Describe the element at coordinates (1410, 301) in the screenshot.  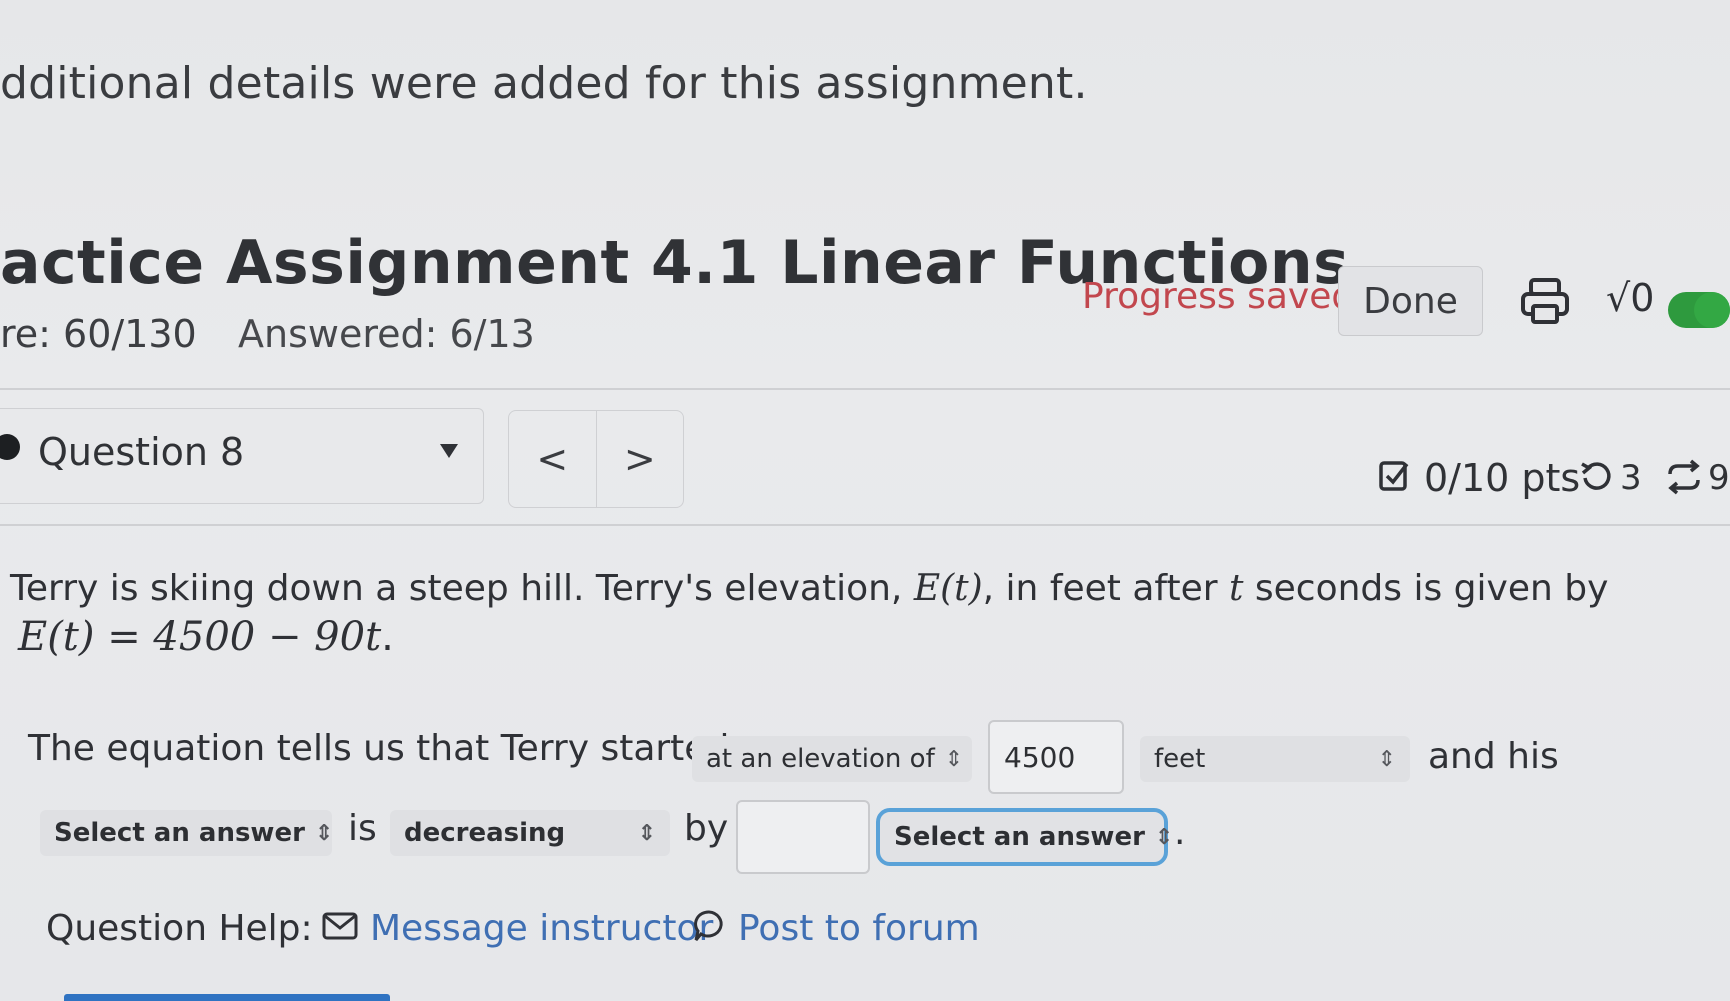
I see `done-button: Done` at that location.